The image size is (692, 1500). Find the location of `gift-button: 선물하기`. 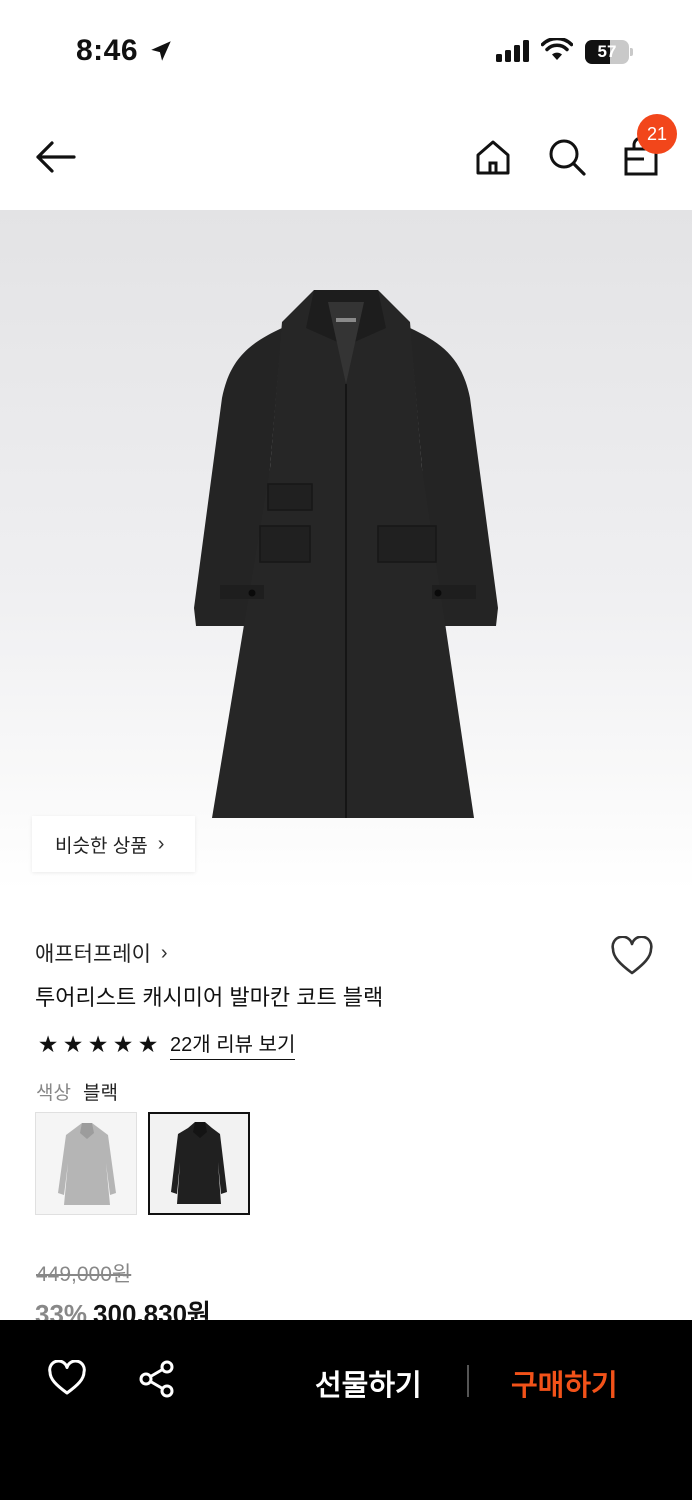

gift-button: 선물하기 is located at coordinates (368, 1383).